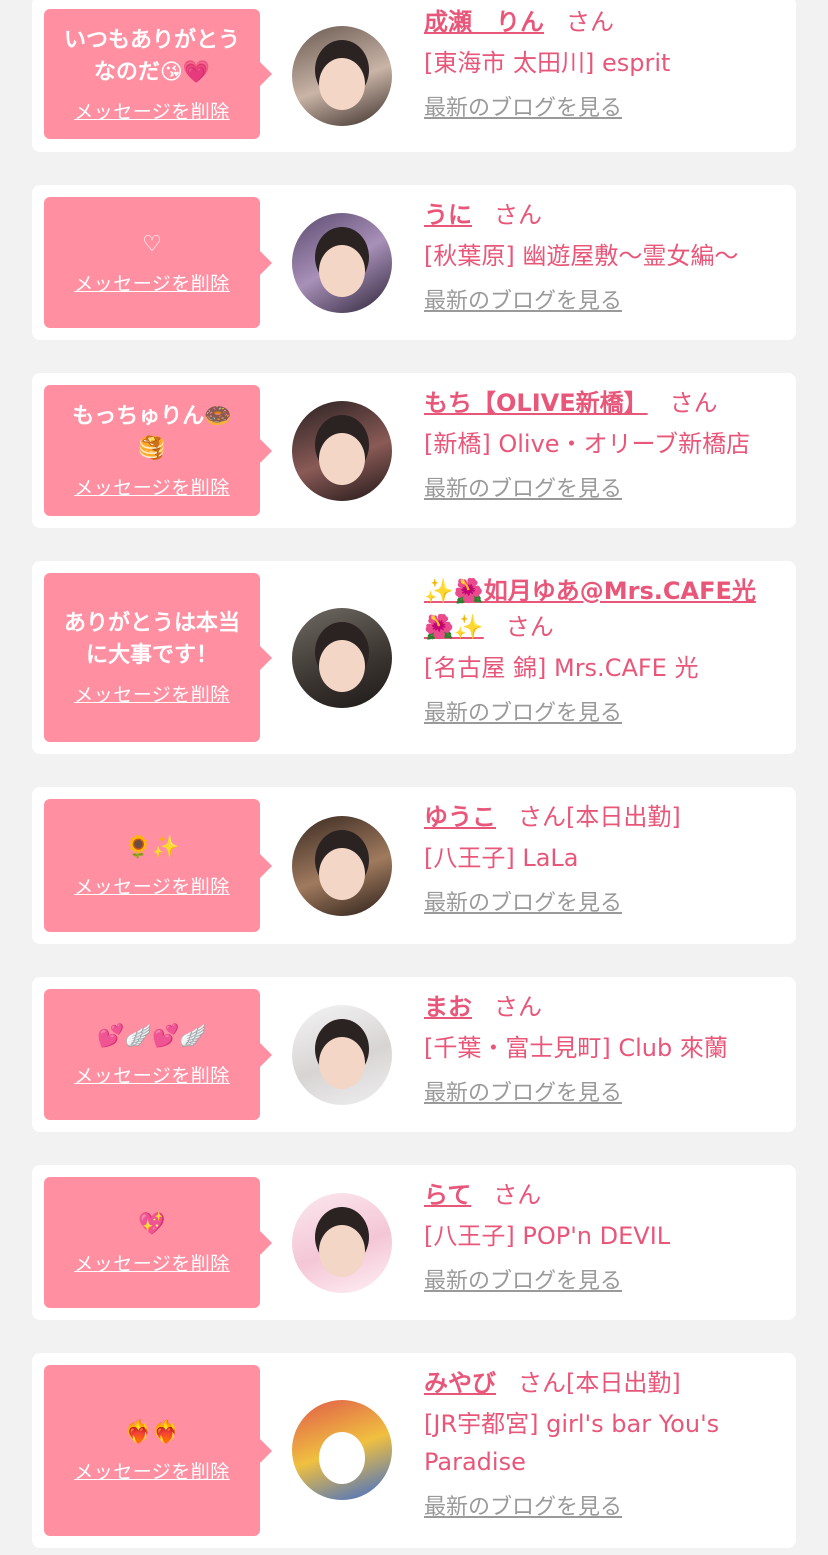  What do you see at coordinates (460, 817) in the screenshot?
I see `profile-name-link: ゆうこ` at bounding box center [460, 817].